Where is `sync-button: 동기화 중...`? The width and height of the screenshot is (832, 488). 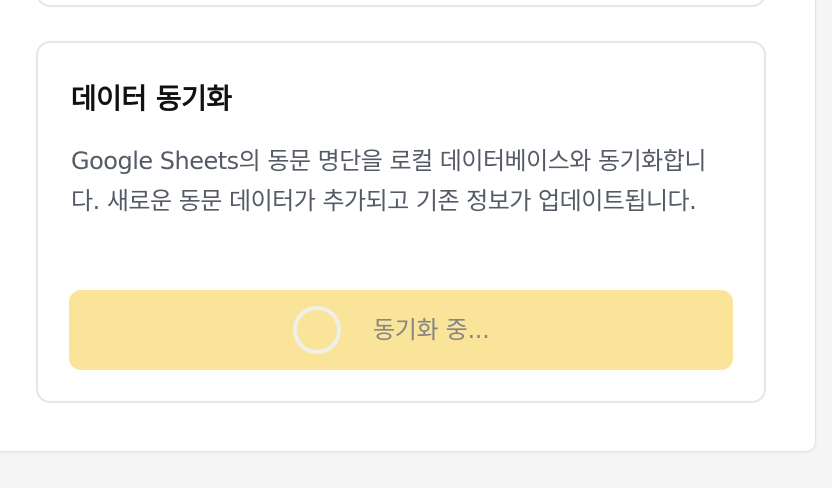 sync-button: 동기화 중... is located at coordinates (401, 330).